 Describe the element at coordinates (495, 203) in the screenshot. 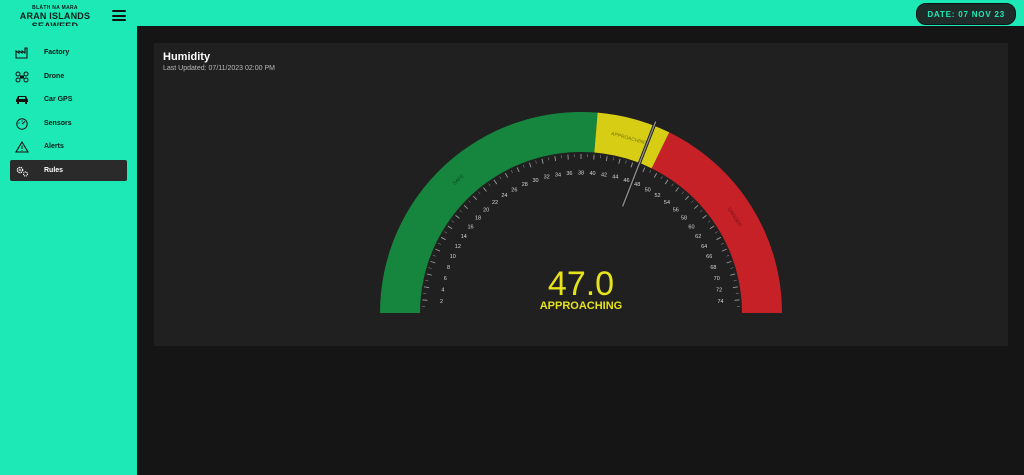

I see `gauge-tick-label: 22` at that location.